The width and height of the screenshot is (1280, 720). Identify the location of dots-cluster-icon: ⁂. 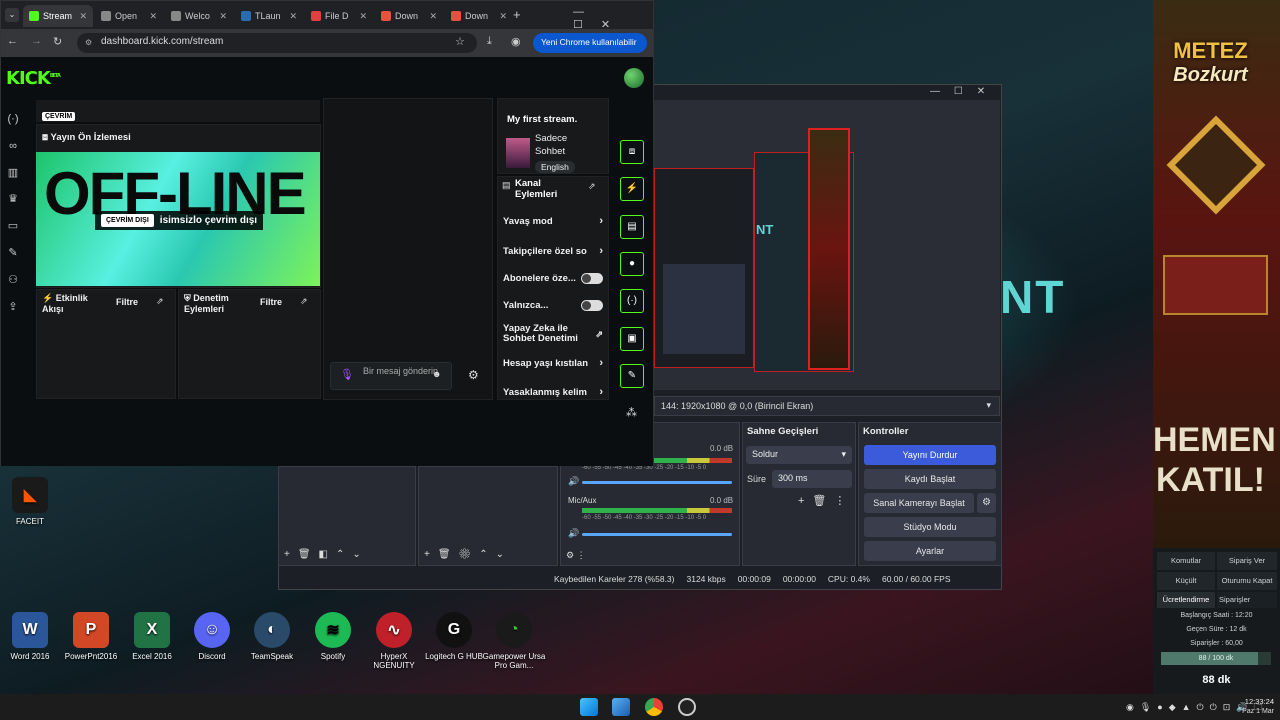
(631, 412).